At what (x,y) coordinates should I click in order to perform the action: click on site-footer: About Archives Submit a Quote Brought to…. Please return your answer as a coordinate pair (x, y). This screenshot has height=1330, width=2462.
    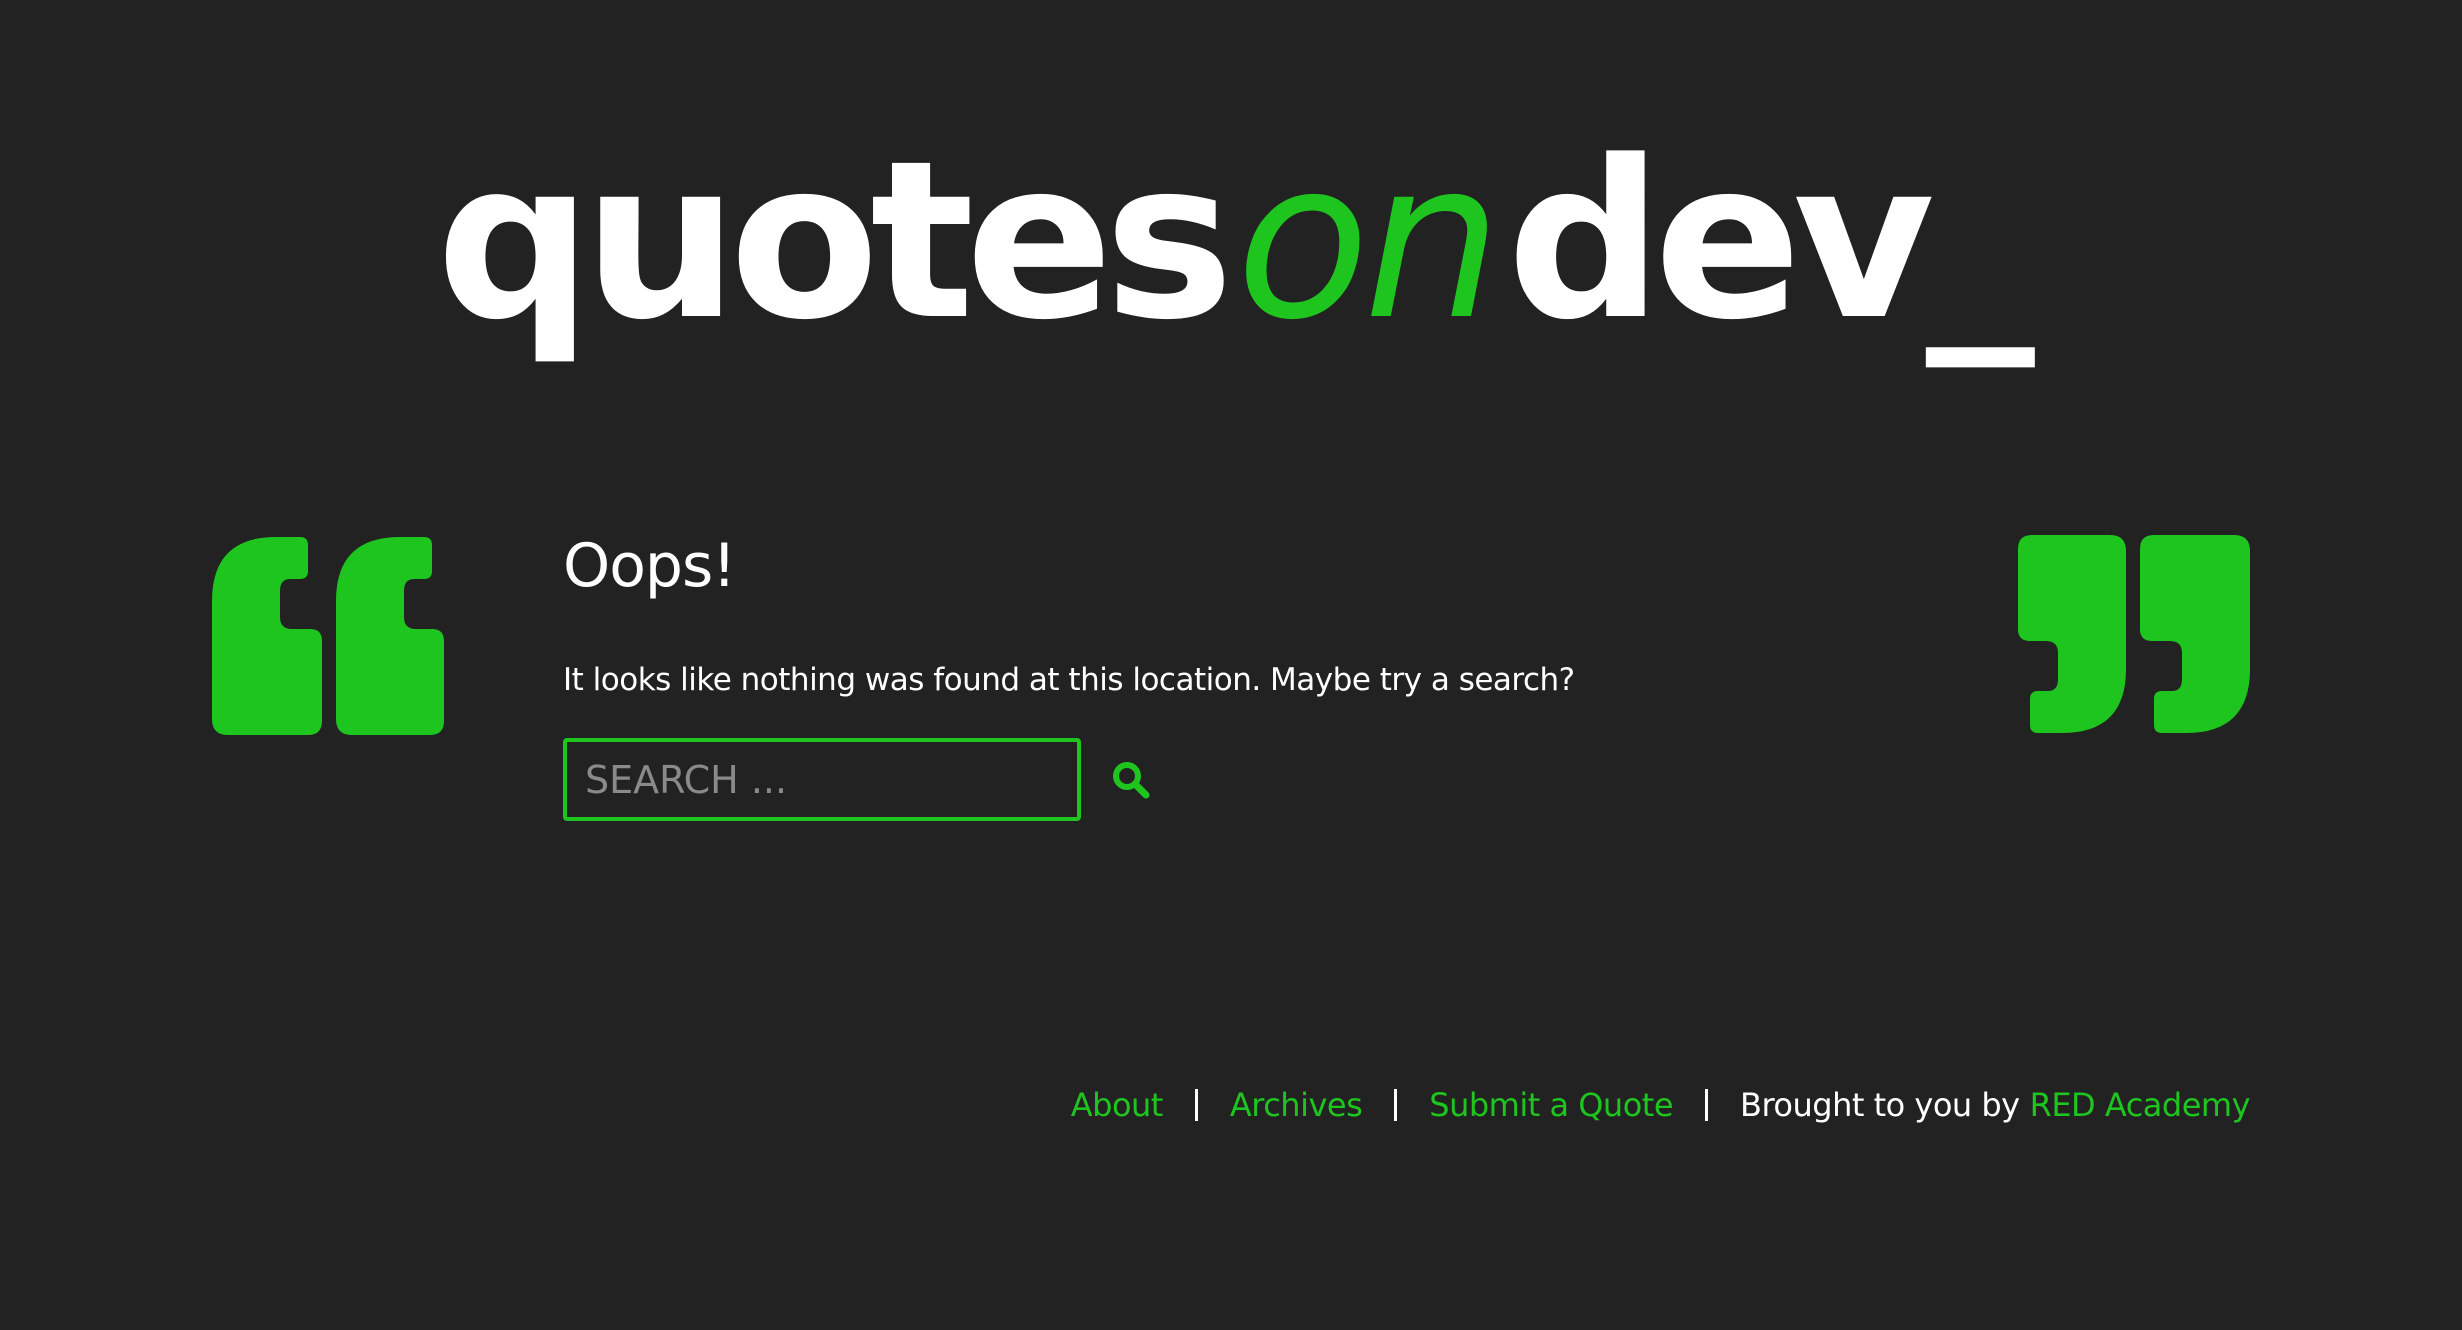
    Looking at the image, I should click on (1661, 1105).